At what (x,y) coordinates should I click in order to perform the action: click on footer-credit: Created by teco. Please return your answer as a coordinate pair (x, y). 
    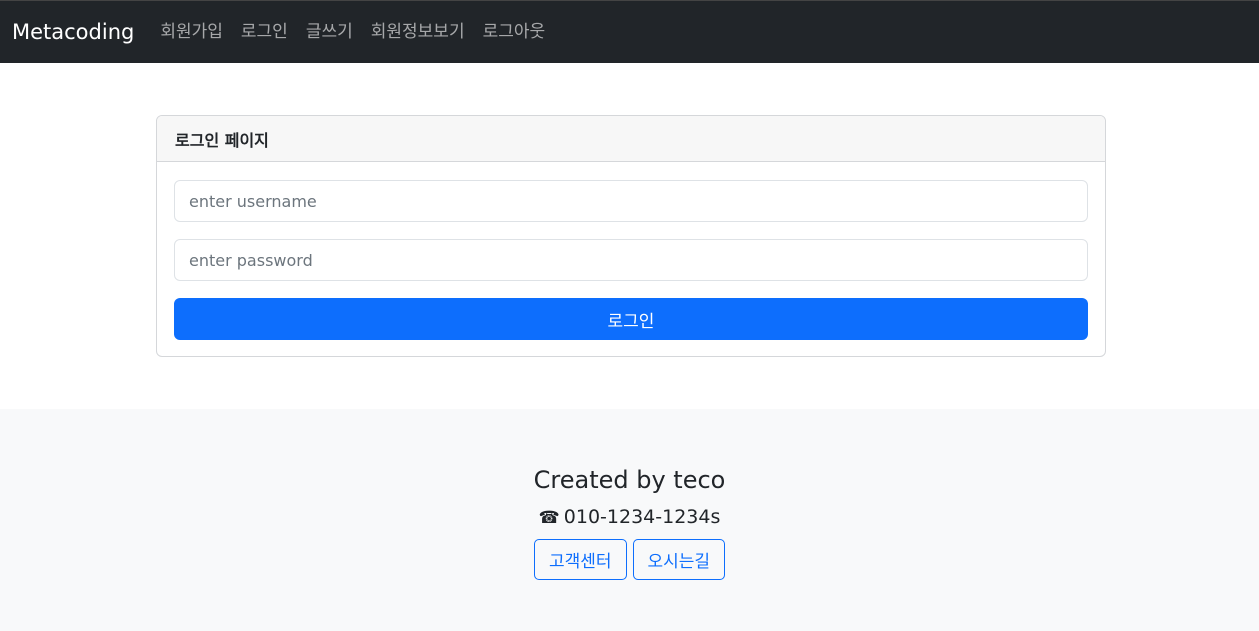
    Looking at the image, I should click on (629, 480).